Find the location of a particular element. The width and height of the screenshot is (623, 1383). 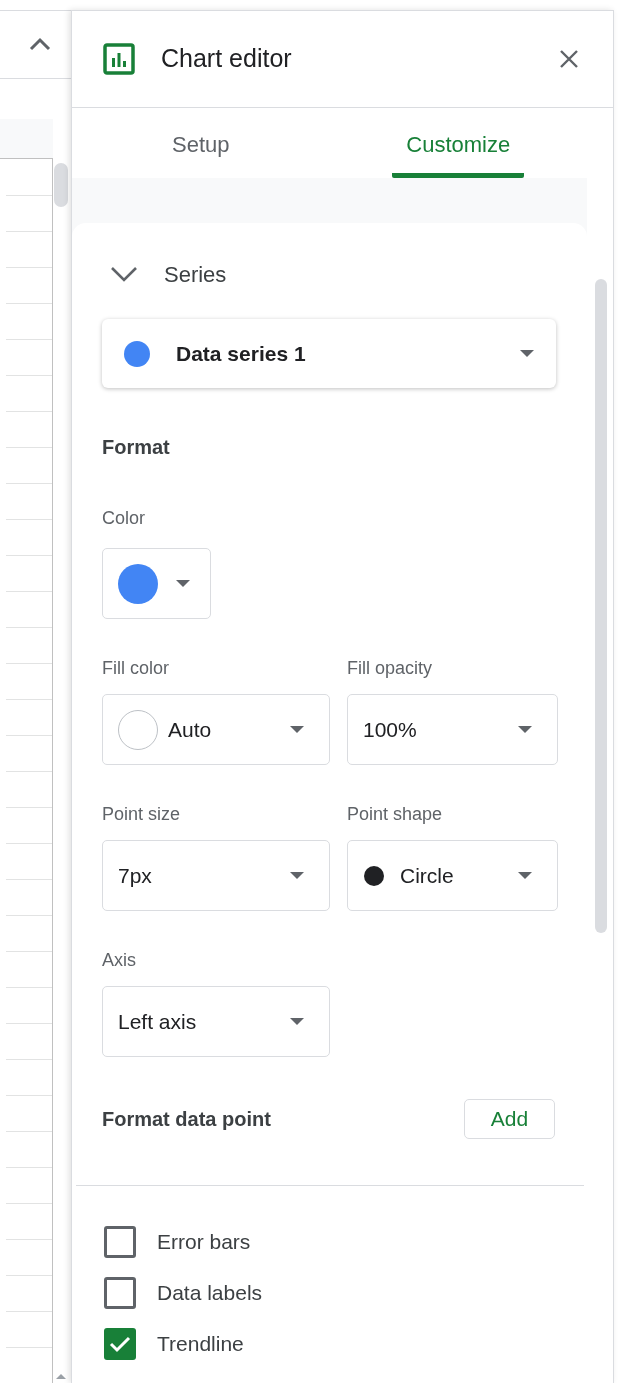

field-label: Fill opacity is located at coordinates (390, 667).